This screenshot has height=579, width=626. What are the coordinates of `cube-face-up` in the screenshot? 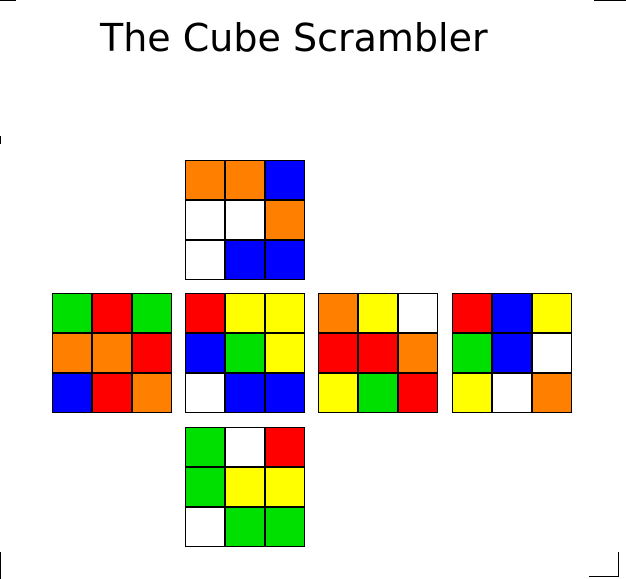 It's located at (245, 220).